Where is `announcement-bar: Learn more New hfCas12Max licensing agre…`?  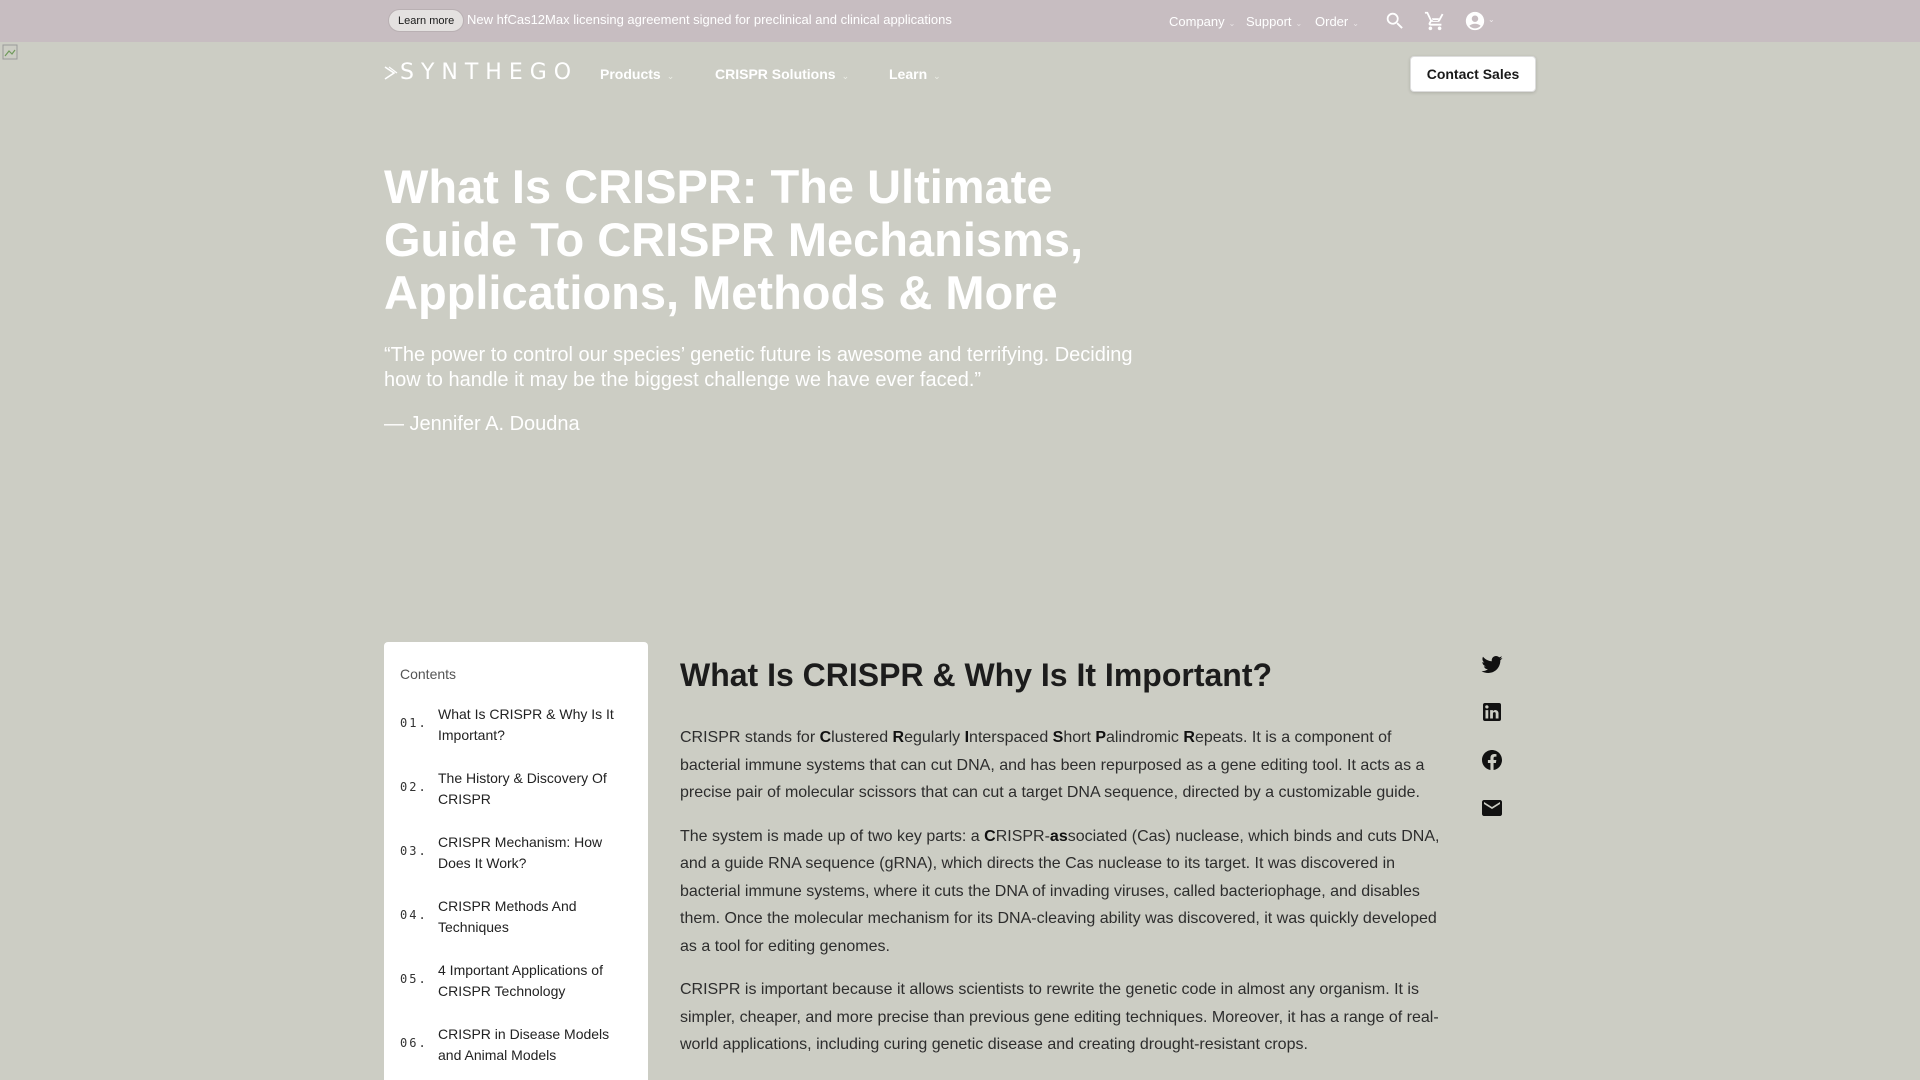 announcement-bar: Learn more New hfCas12Max licensing agre… is located at coordinates (960, 21).